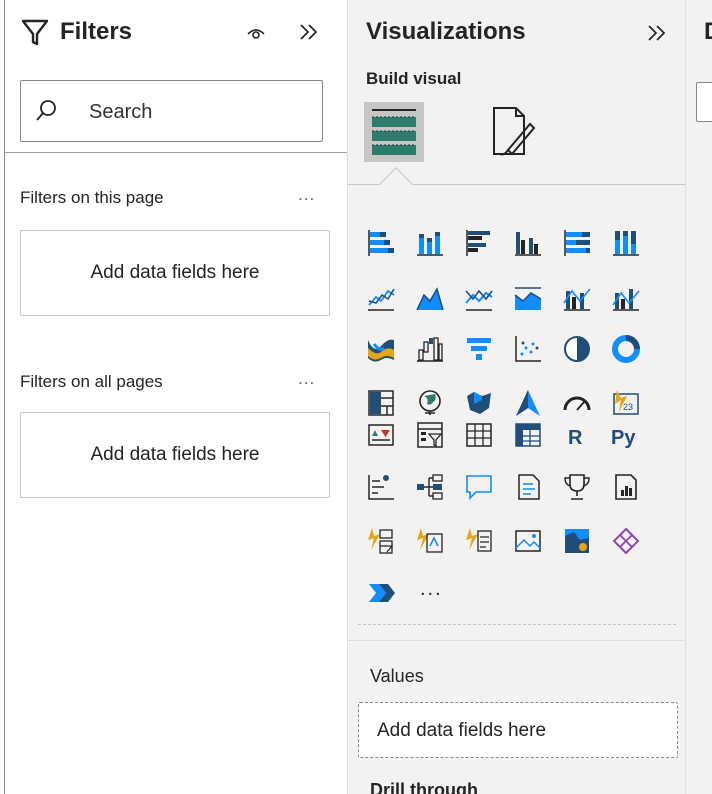 The height and width of the screenshot is (794, 712). What do you see at coordinates (623, 438) in the screenshot?
I see `svg-text: Py` at bounding box center [623, 438].